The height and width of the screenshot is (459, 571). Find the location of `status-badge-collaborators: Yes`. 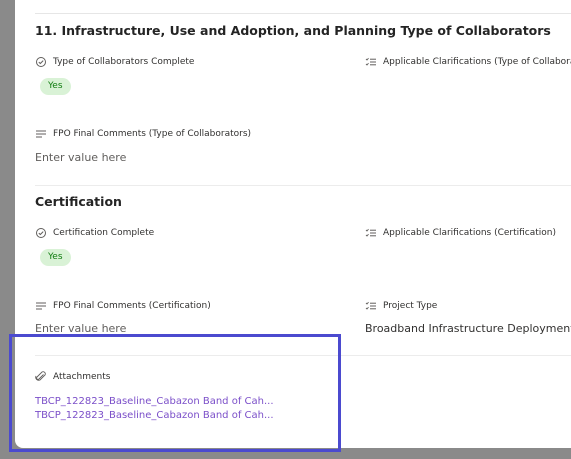

status-badge-collaborators: Yes is located at coordinates (55, 86).